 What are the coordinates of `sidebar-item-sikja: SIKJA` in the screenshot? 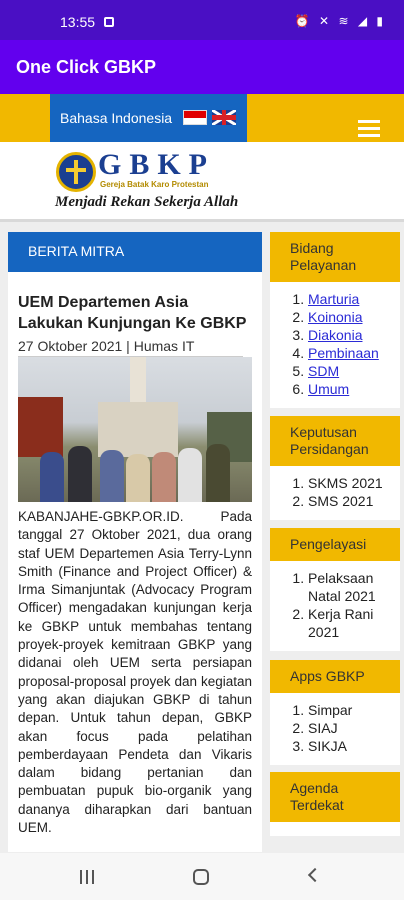 It's located at (351, 746).